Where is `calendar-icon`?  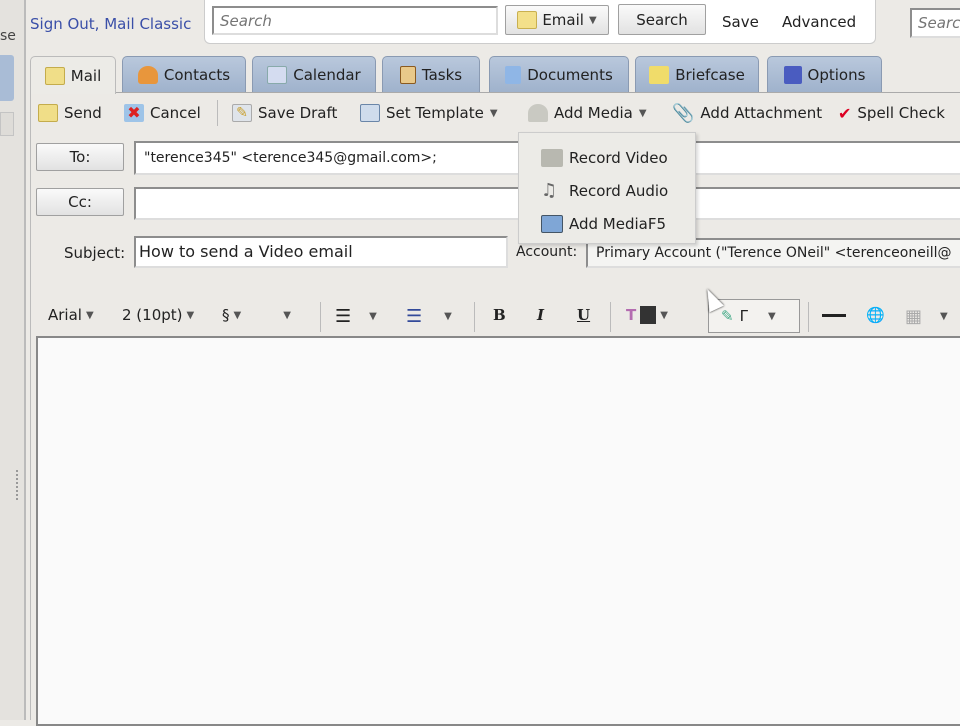
calendar-icon is located at coordinates (277, 74).